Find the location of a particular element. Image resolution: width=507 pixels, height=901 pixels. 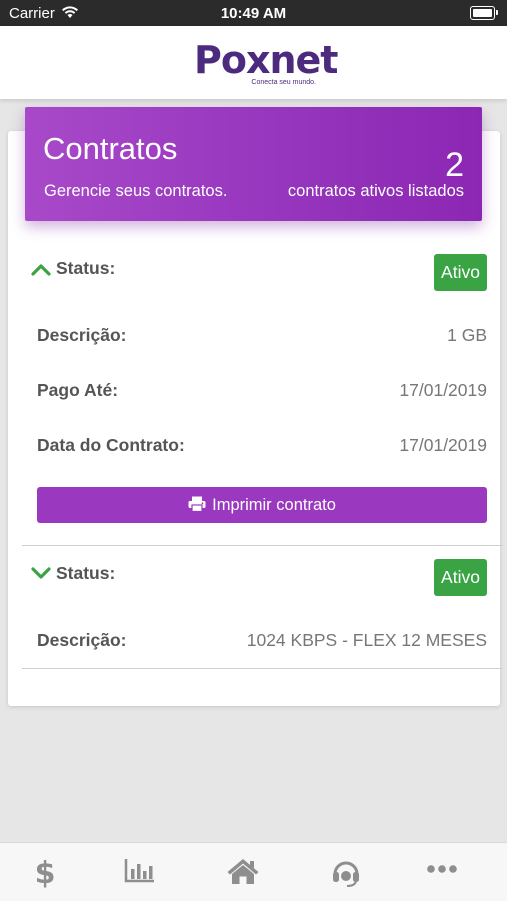

data-contrato-label: Data do Contrato: is located at coordinates (111, 445).